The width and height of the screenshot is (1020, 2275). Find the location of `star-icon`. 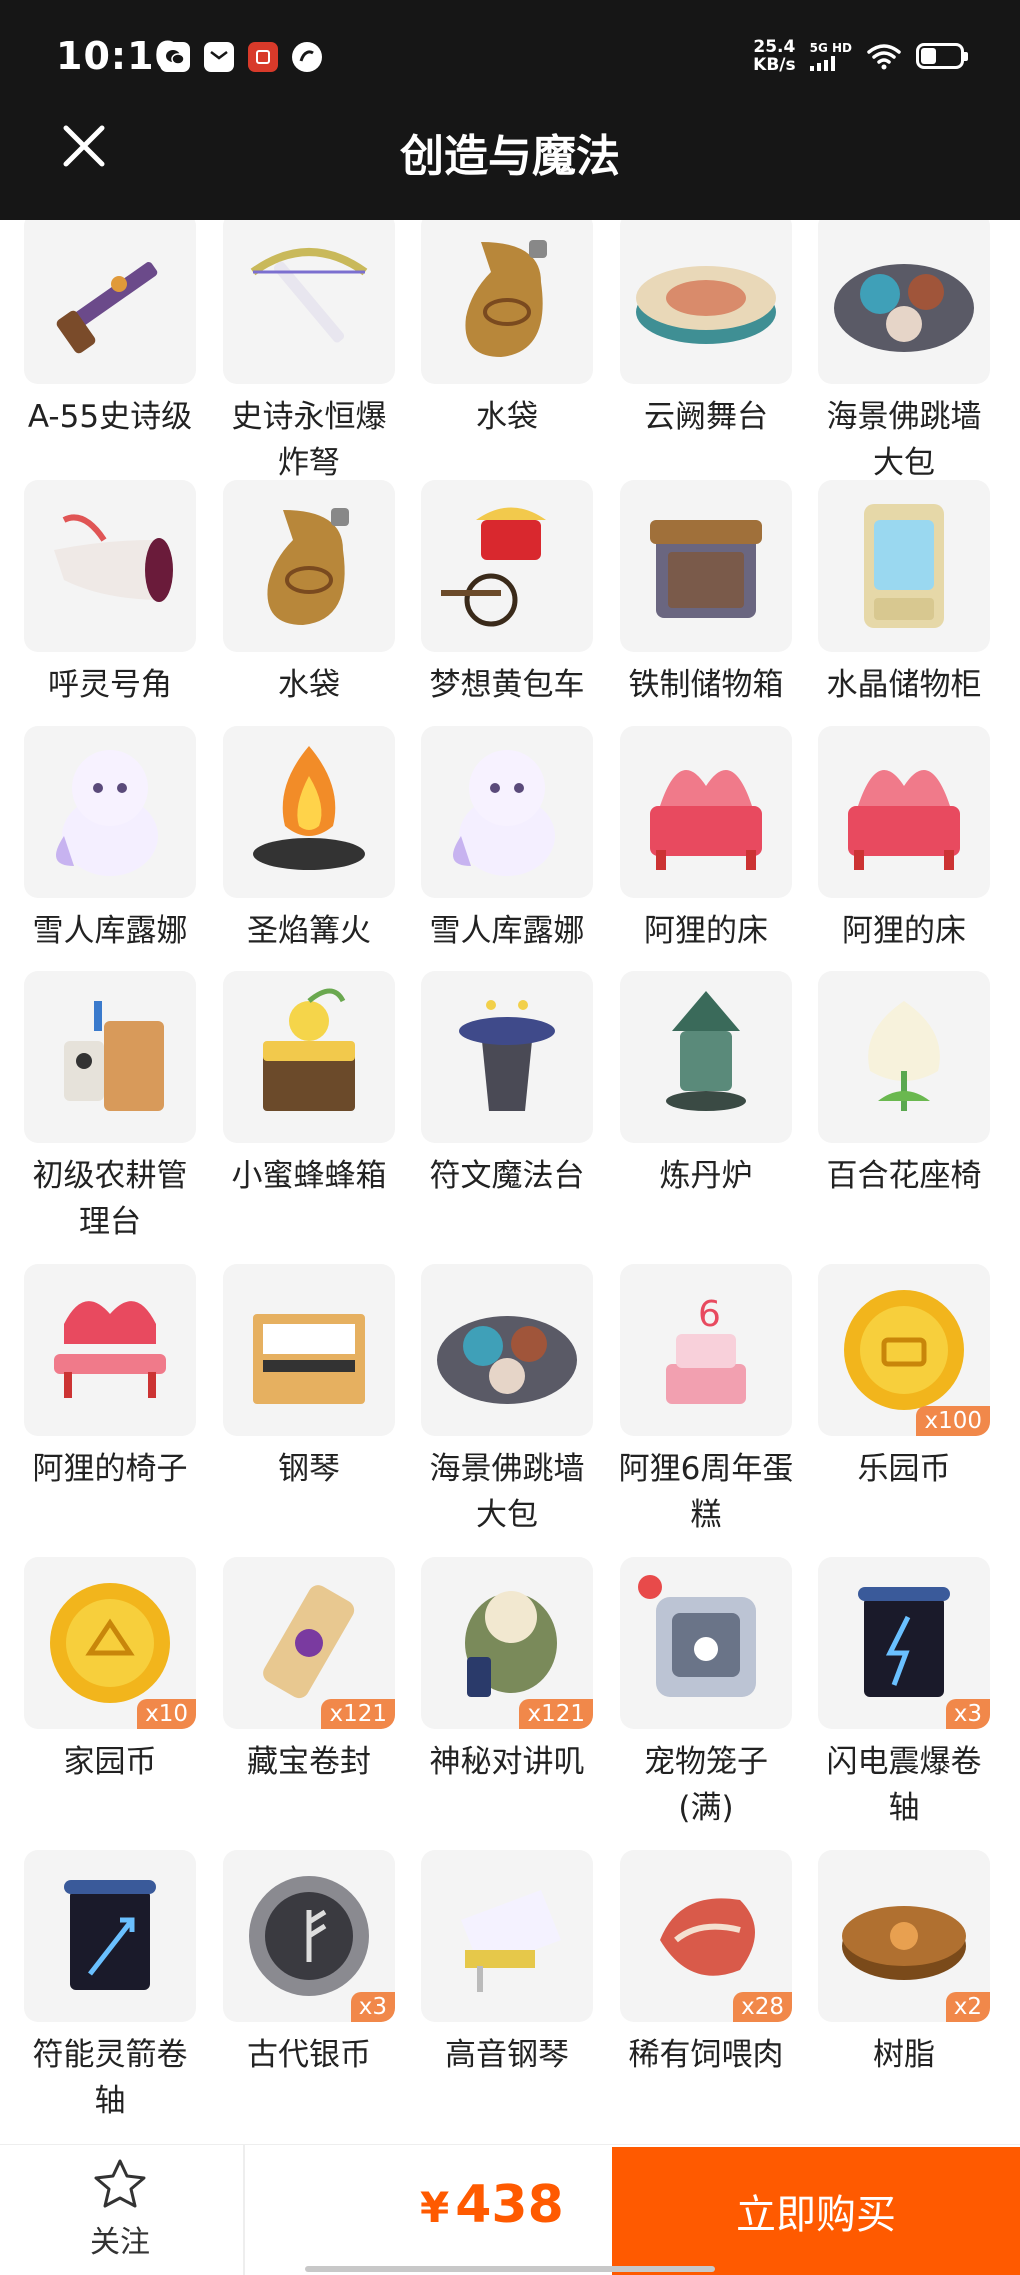

star-icon is located at coordinates (120, 2183).